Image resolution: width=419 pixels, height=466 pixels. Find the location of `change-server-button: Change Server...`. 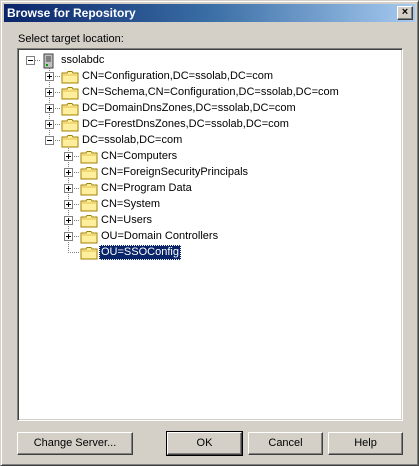

change-server-button: Change Server... is located at coordinates (75, 443).